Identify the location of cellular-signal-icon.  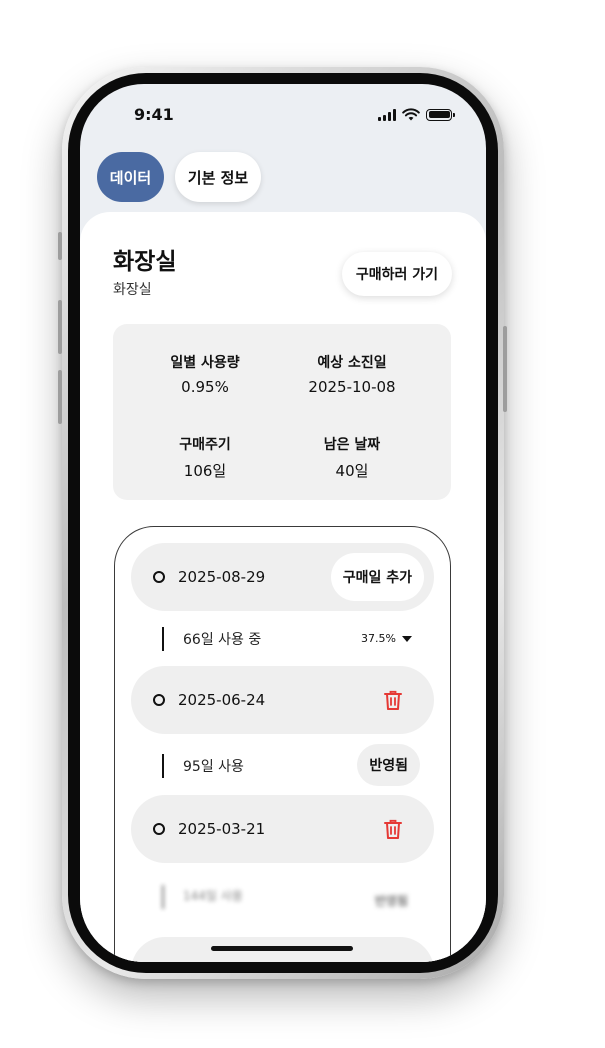
(387, 114).